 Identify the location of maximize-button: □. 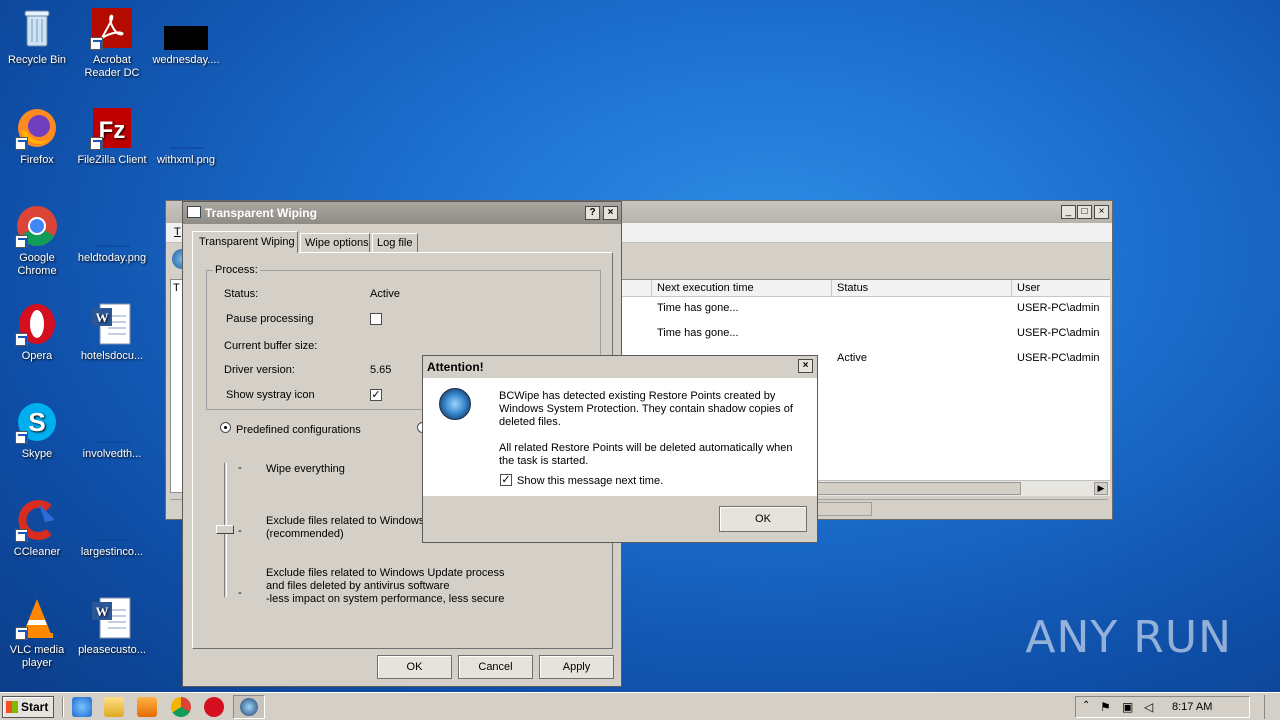
(1084, 212).